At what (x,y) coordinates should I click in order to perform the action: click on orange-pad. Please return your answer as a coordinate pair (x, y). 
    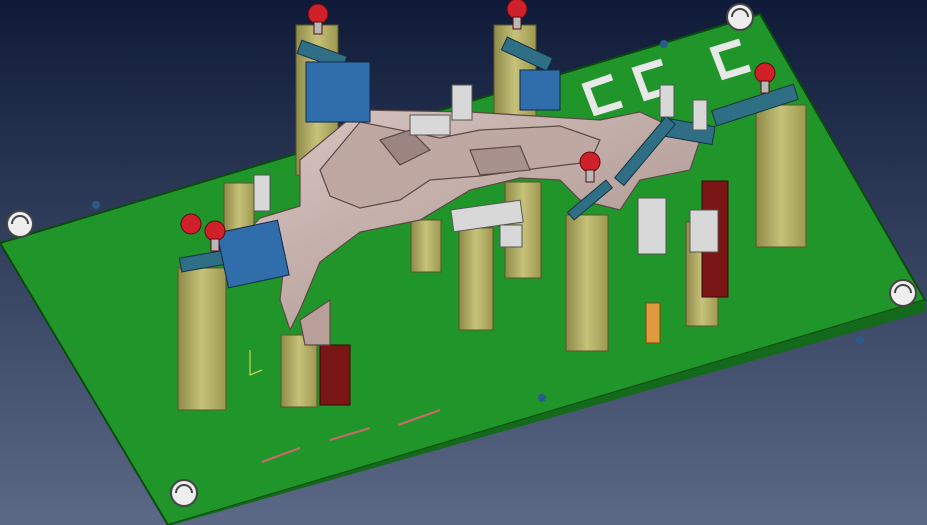
    Looking at the image, I should click on (653, 323).